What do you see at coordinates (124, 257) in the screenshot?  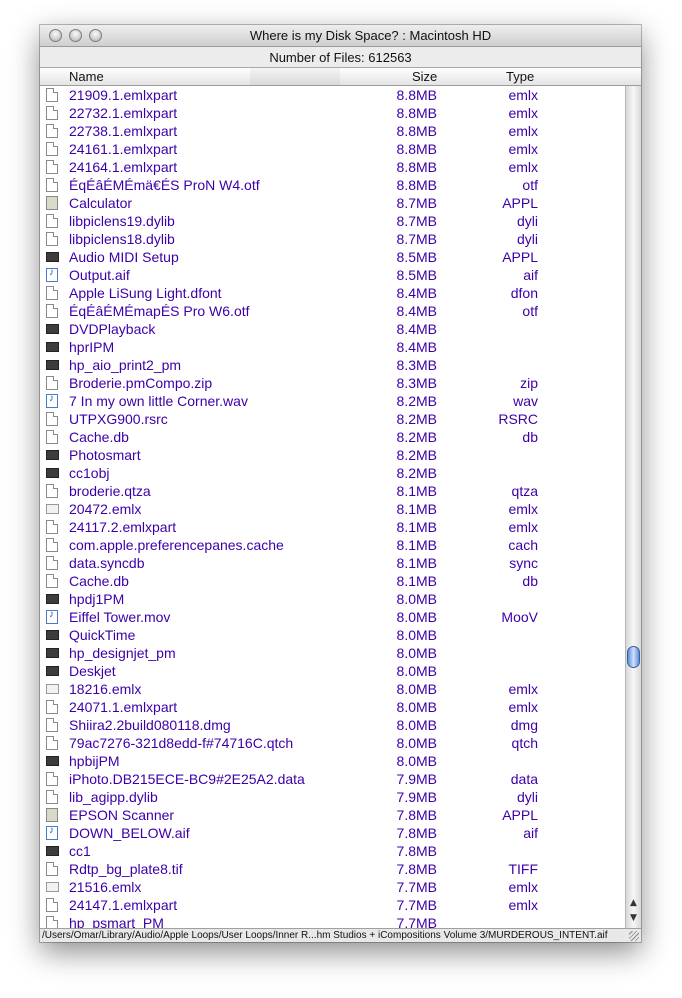 I see `file-name: Audio MIDI Setup` at bounding box center [124, 257].